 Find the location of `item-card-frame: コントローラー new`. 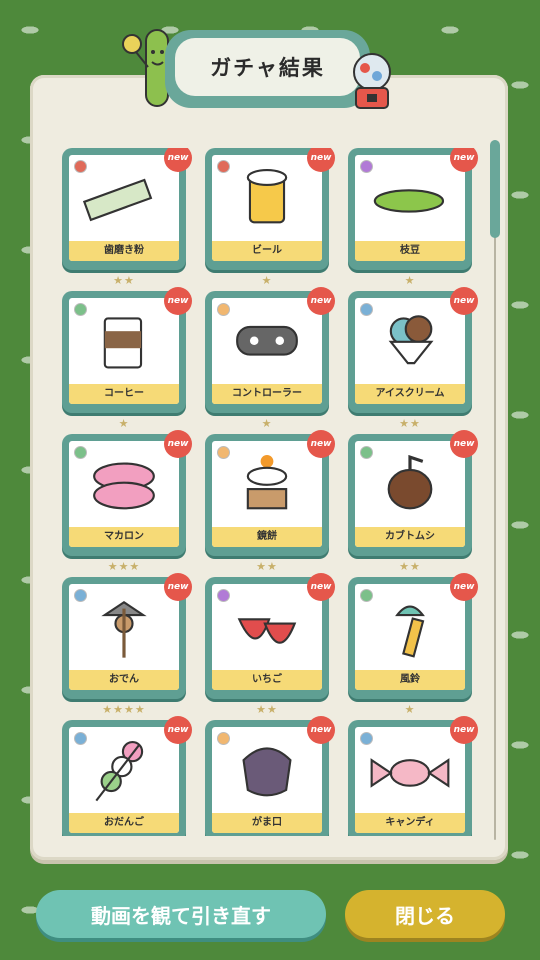

item-card-frame: コントローラー new is located at coordinates (270, 350).